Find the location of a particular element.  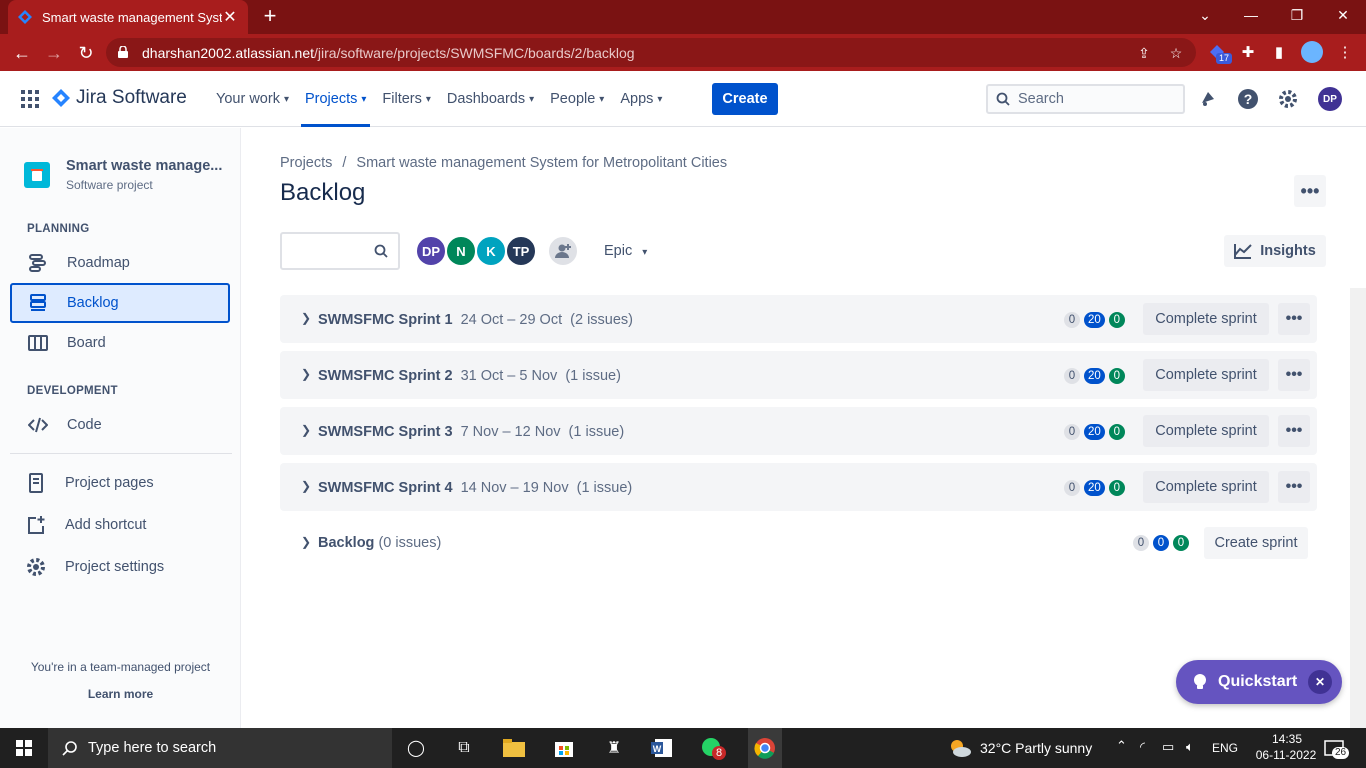

sidebar-item-board: Board is located at coordinates (120, 343).